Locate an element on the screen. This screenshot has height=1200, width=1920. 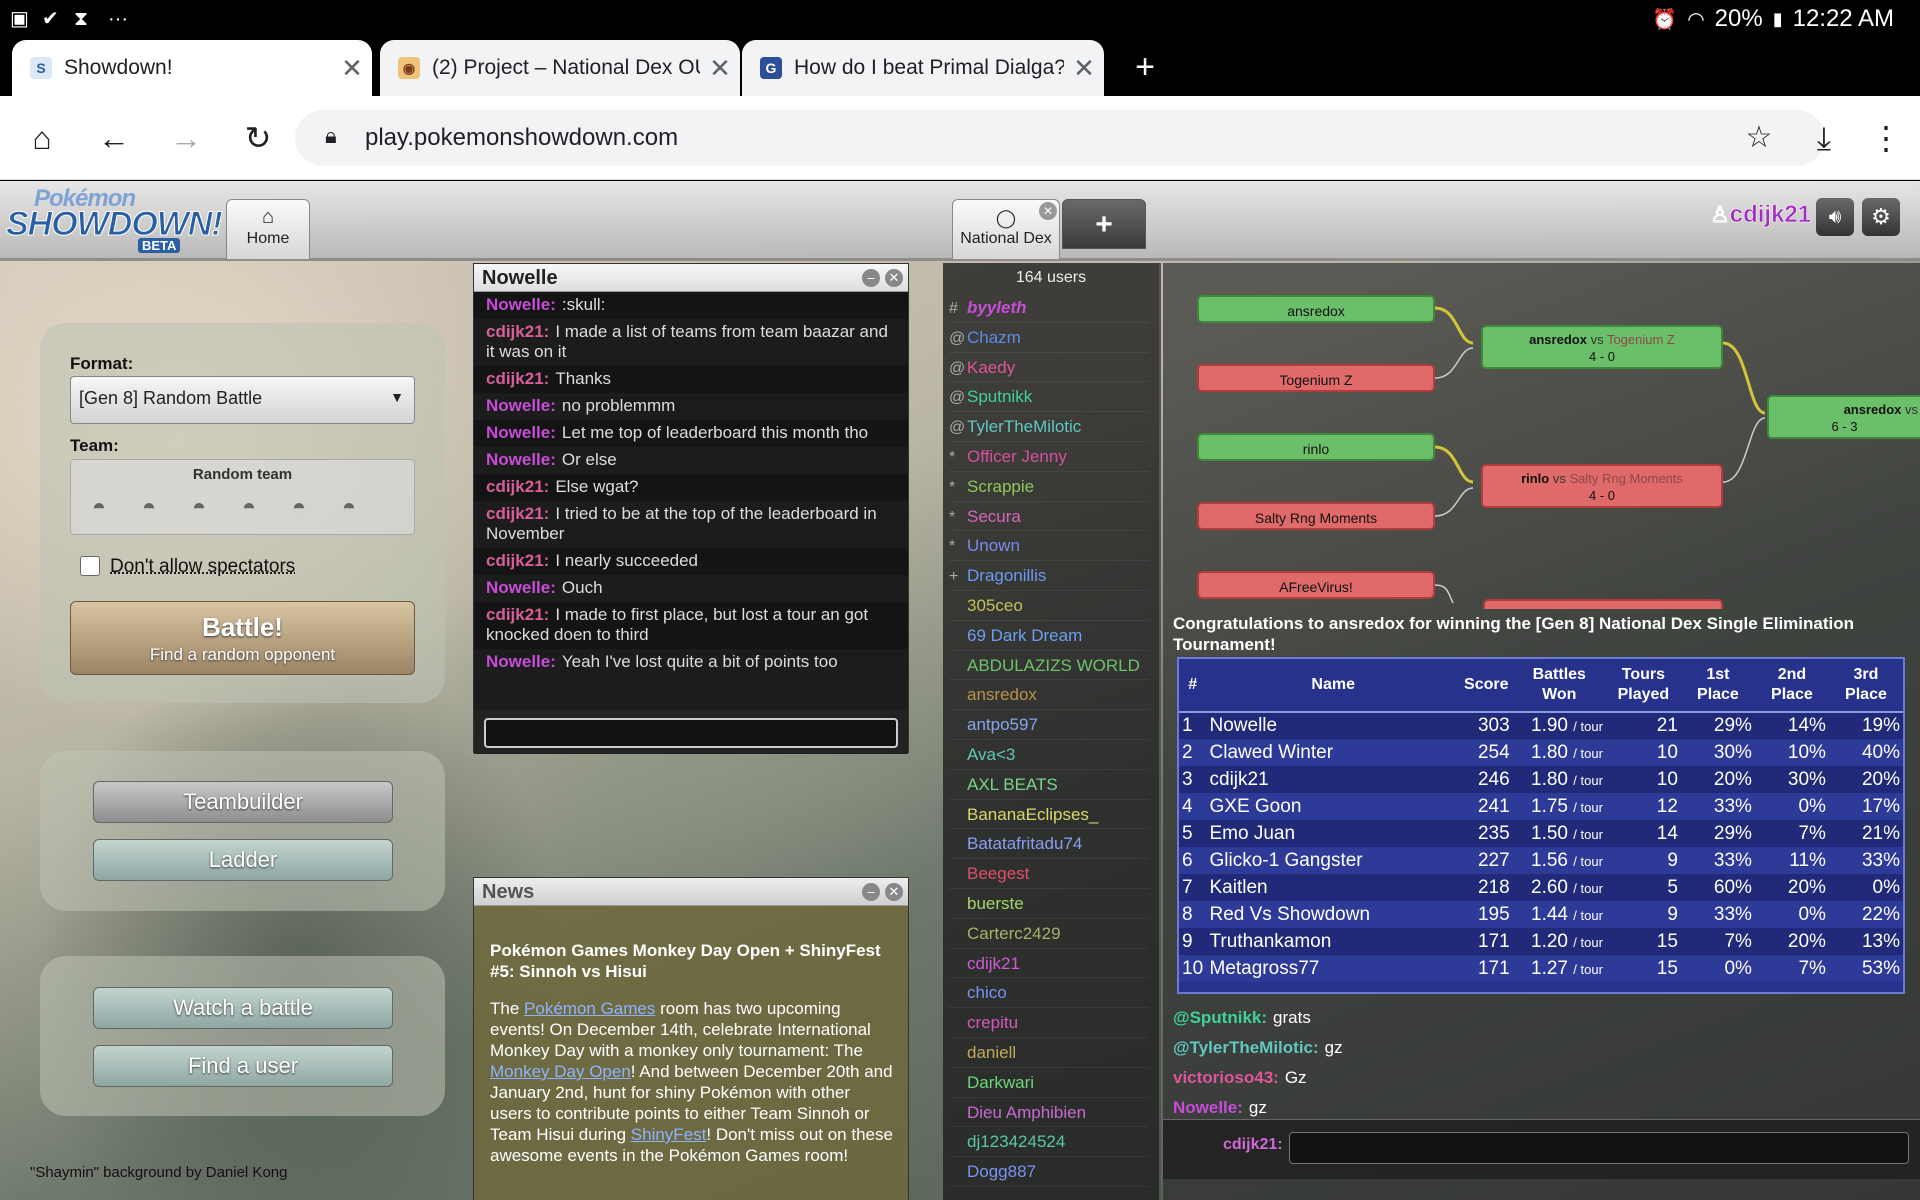
user-list-item: cdijk21 is located at coordinates (1049, 964).